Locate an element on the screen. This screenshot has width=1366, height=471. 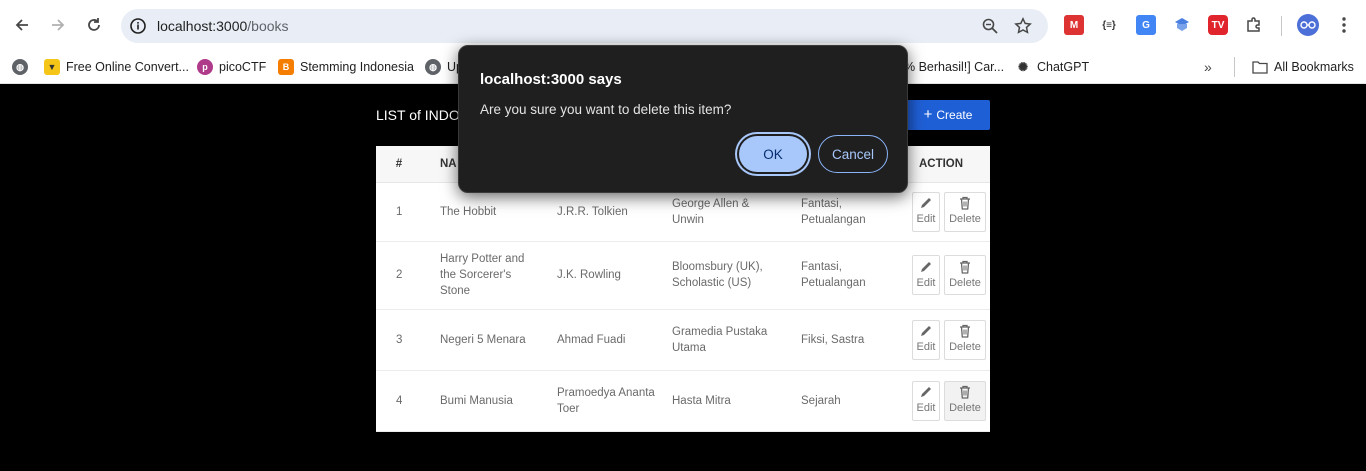
extension-tv-icon: TV is located at coordinates (1218, 25).